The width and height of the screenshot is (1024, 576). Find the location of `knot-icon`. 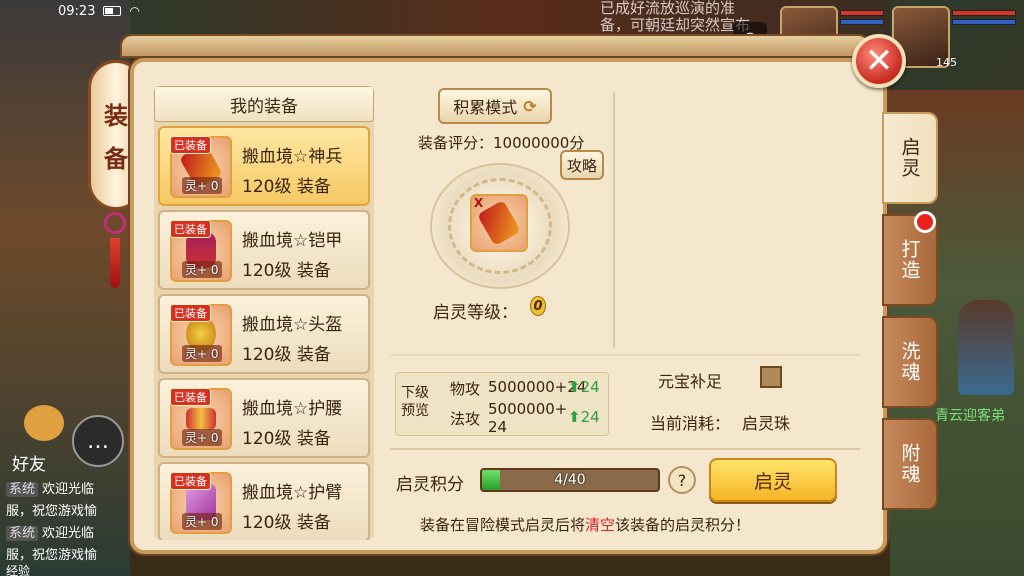

knot-icon is located at coordinates (115, 223).